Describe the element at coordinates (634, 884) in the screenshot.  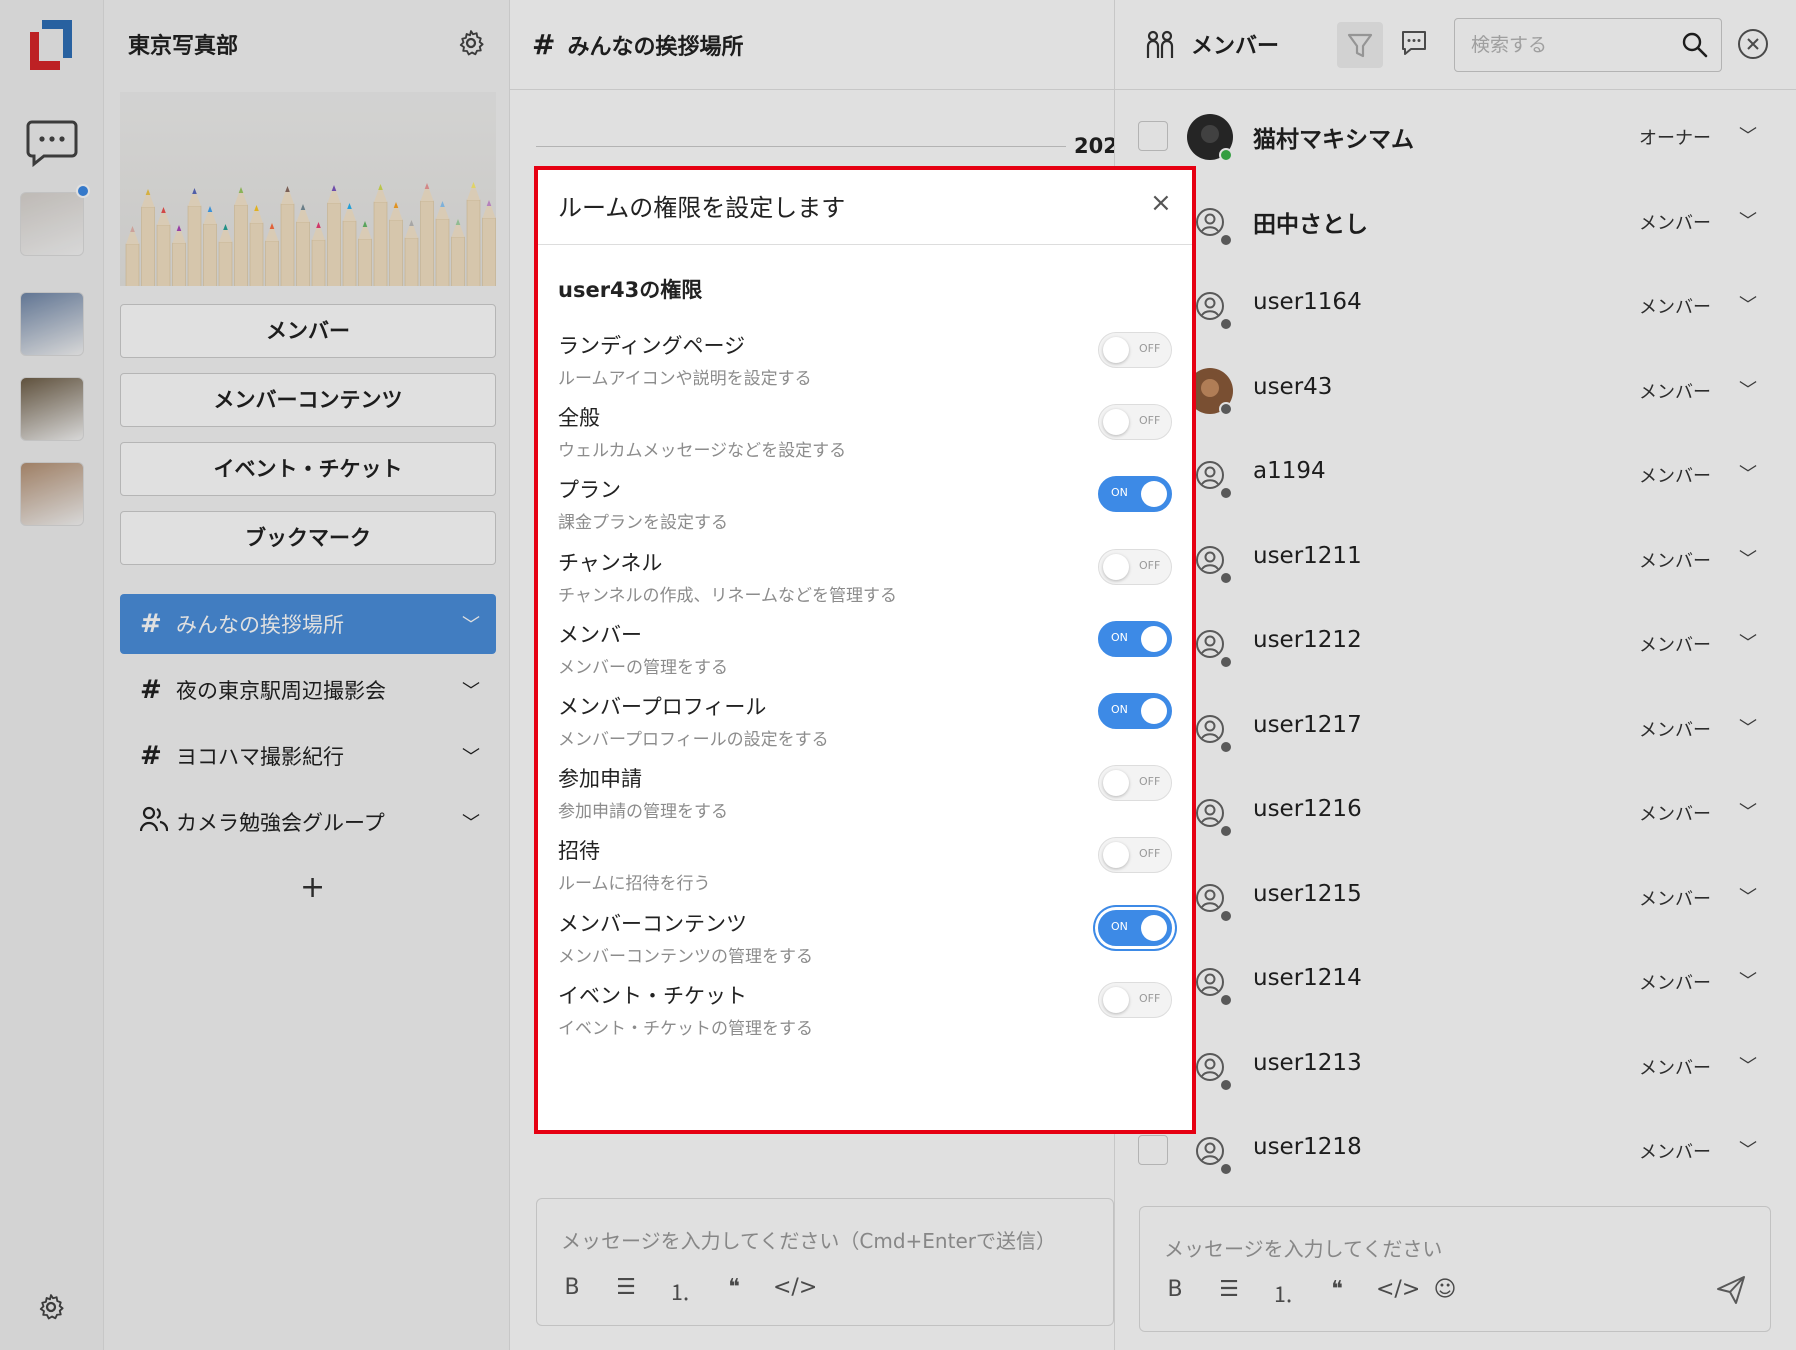
I see `permission-description: ルームに招待を行う` at that location.